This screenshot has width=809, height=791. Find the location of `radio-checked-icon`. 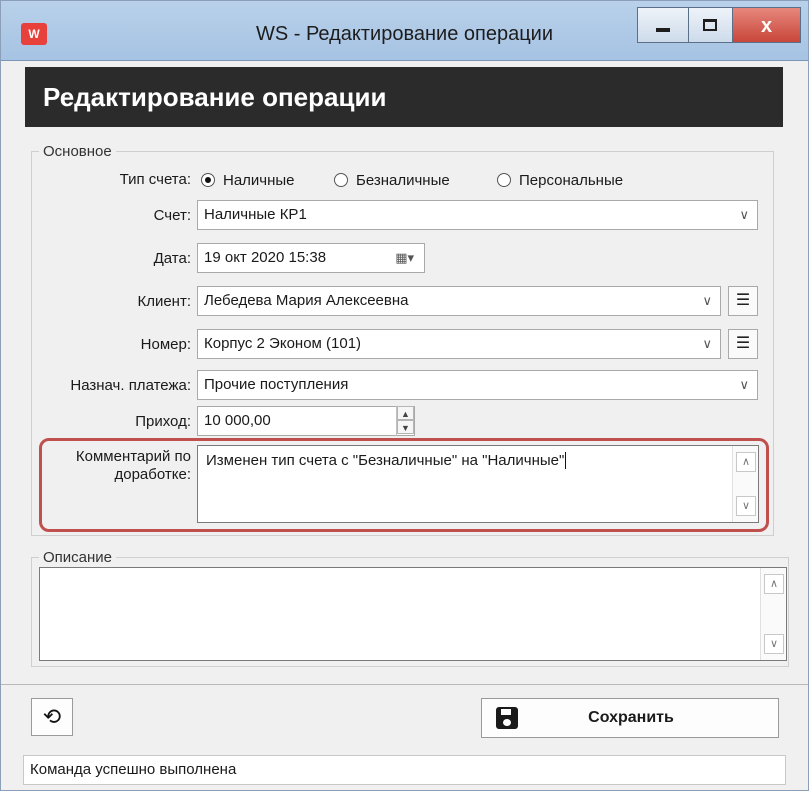

radio-checked-icon is located at coordinates (208, 180).